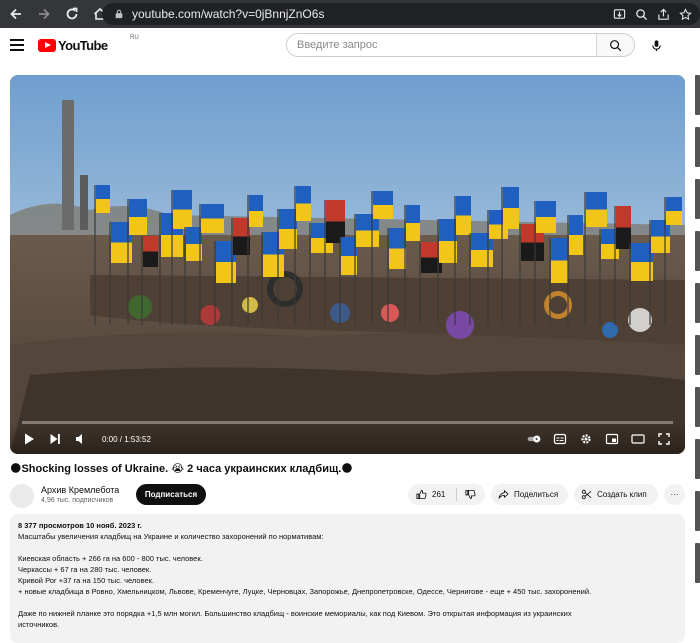  I want to click on autoplay-toggle-icon, so click(534, 439).